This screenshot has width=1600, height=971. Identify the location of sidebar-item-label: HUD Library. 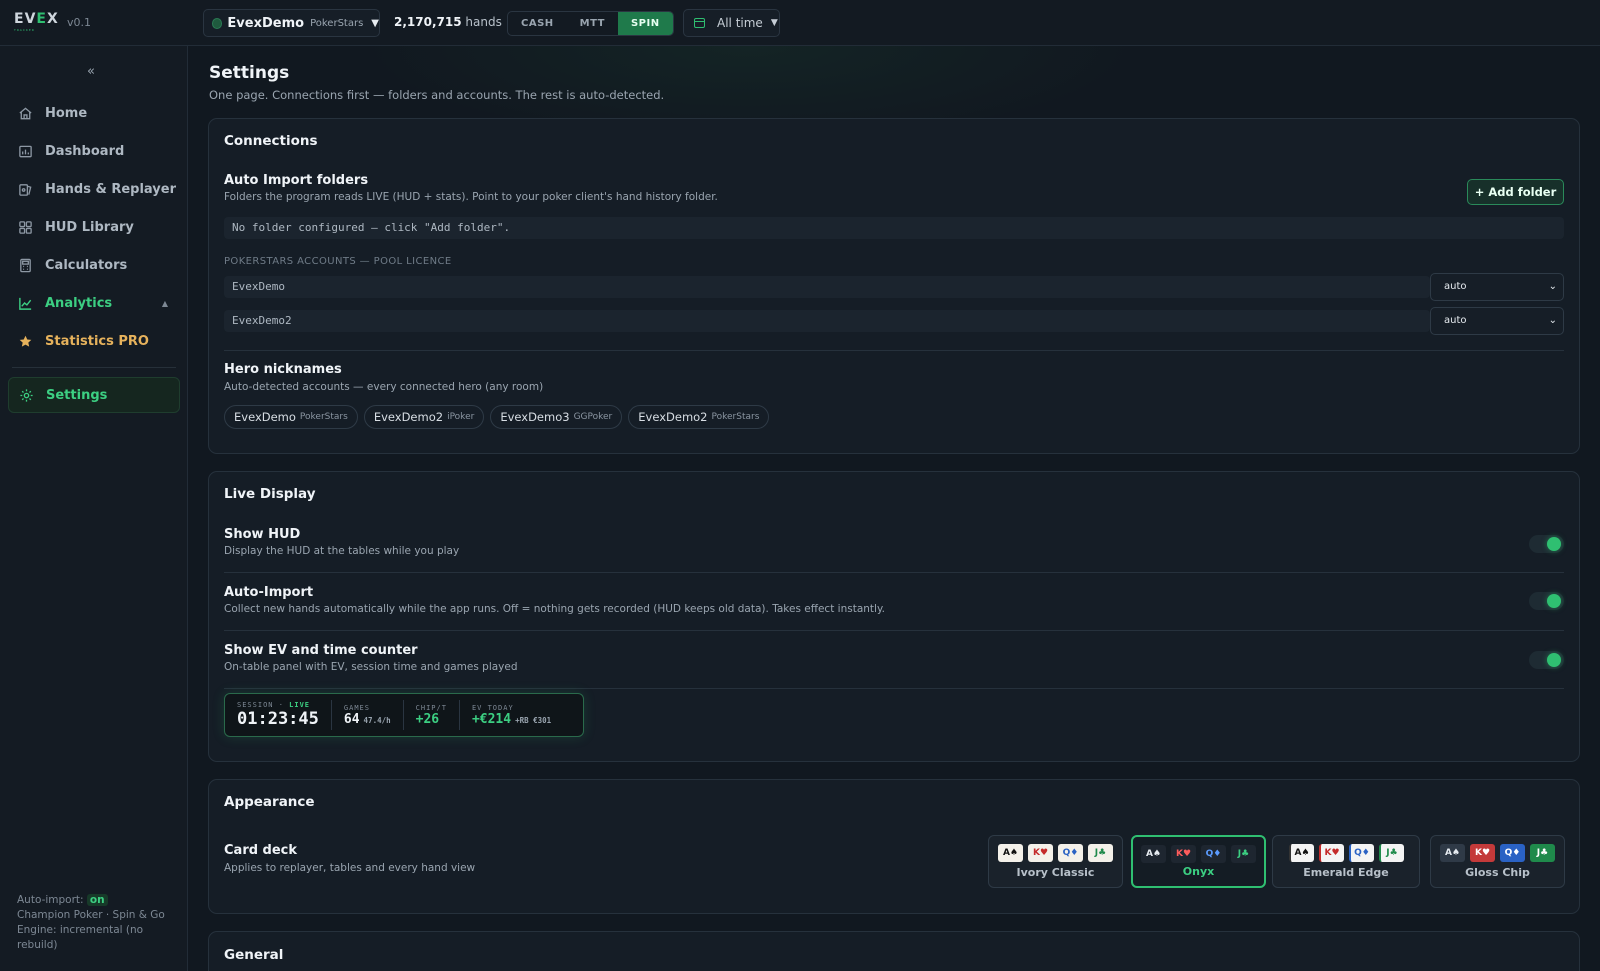
(89, 227).